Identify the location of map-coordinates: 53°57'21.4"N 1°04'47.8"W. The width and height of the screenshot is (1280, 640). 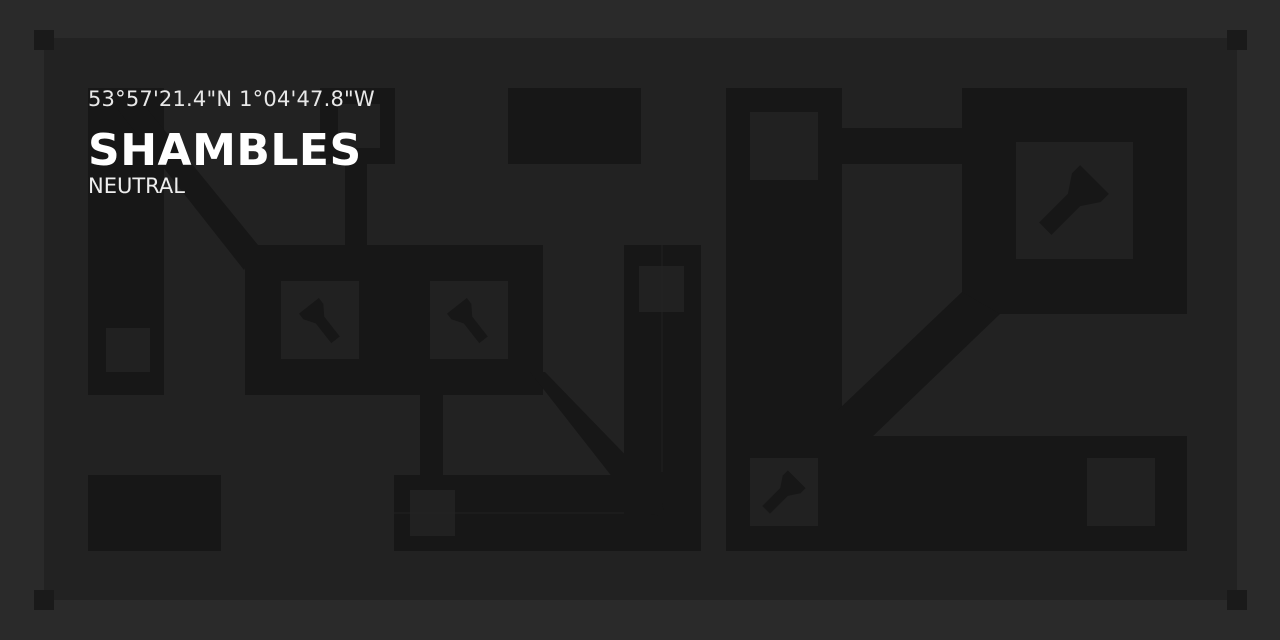
(231, 99).